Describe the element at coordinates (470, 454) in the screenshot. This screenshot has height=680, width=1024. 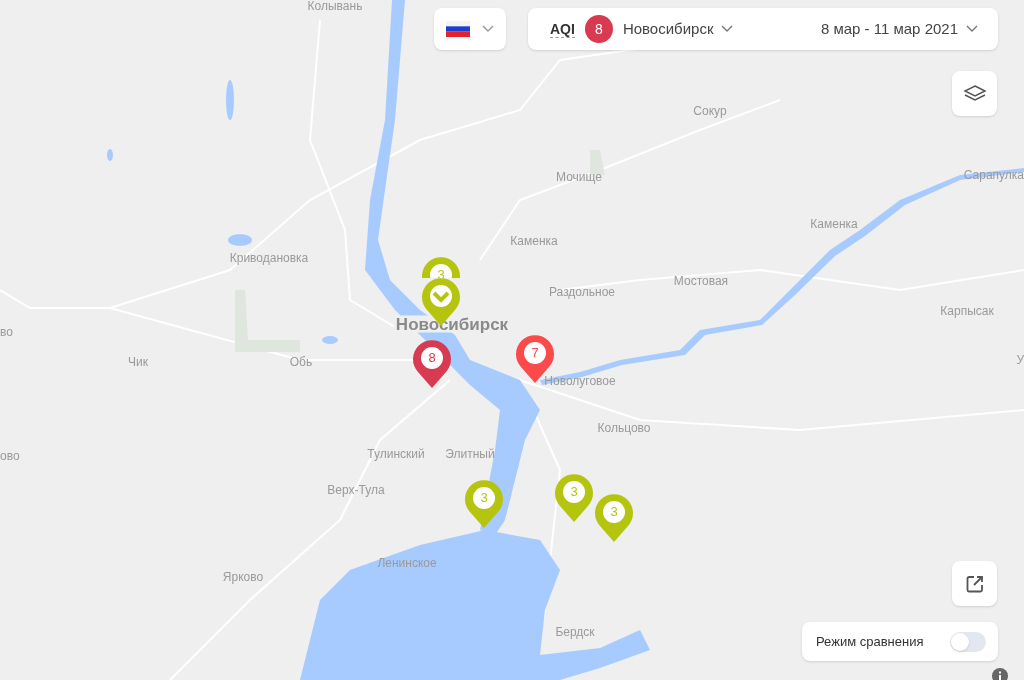
I see `place-label: Элитный` at that location.